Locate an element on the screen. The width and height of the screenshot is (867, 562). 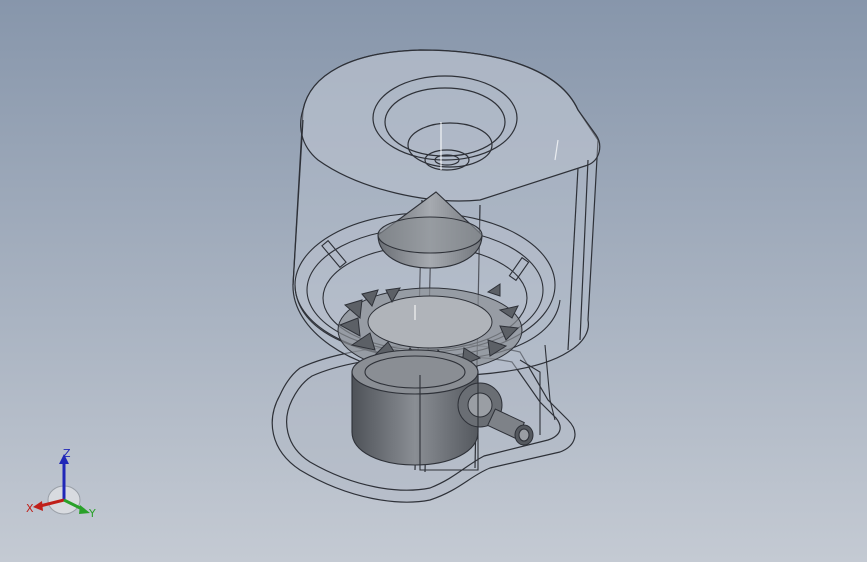
x-label: X is located at coordinates (30, 508).